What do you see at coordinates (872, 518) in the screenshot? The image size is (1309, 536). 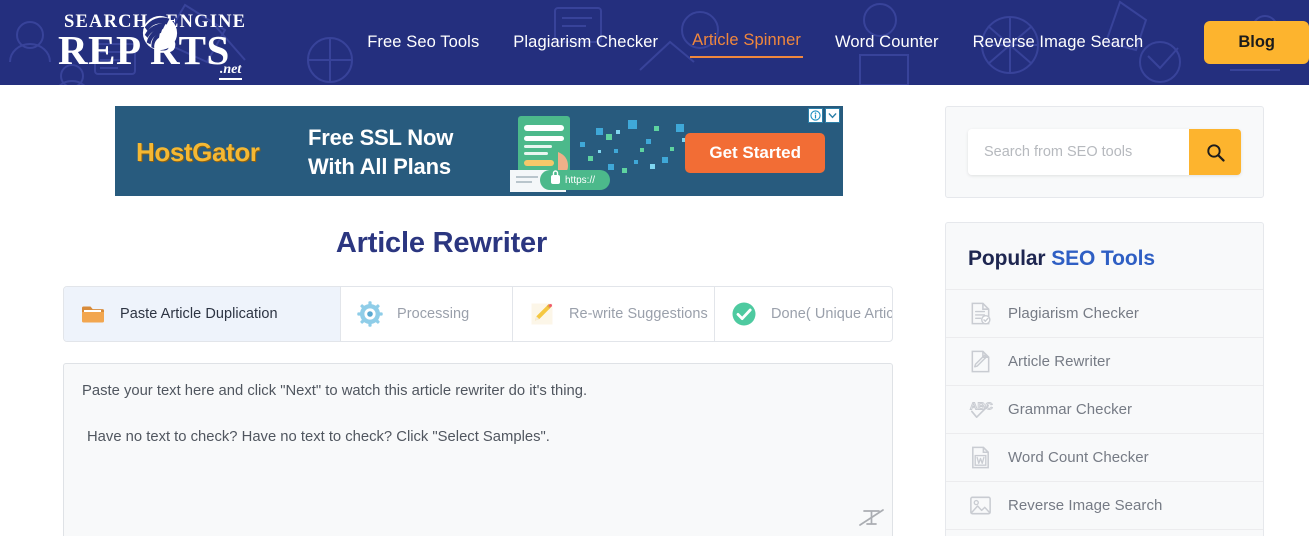 I see `text-resize-handle-icon` at bounding box center [872, 518].